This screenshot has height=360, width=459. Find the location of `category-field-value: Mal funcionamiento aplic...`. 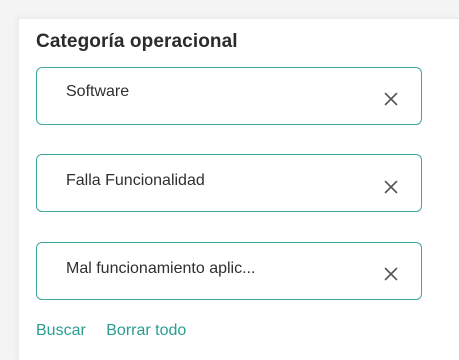

category-field-value: Mal funcionamiento aplic... is located at coordinates (161, 268).